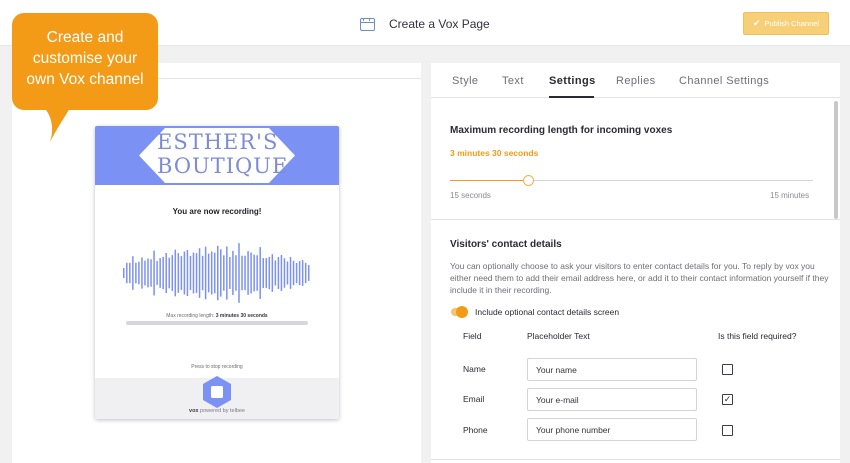 The width and height of the screenshot is (850, 463). Describe the element at coordinates (474, 399) in the screenshot. I see `field-label-email: Email` at that location.